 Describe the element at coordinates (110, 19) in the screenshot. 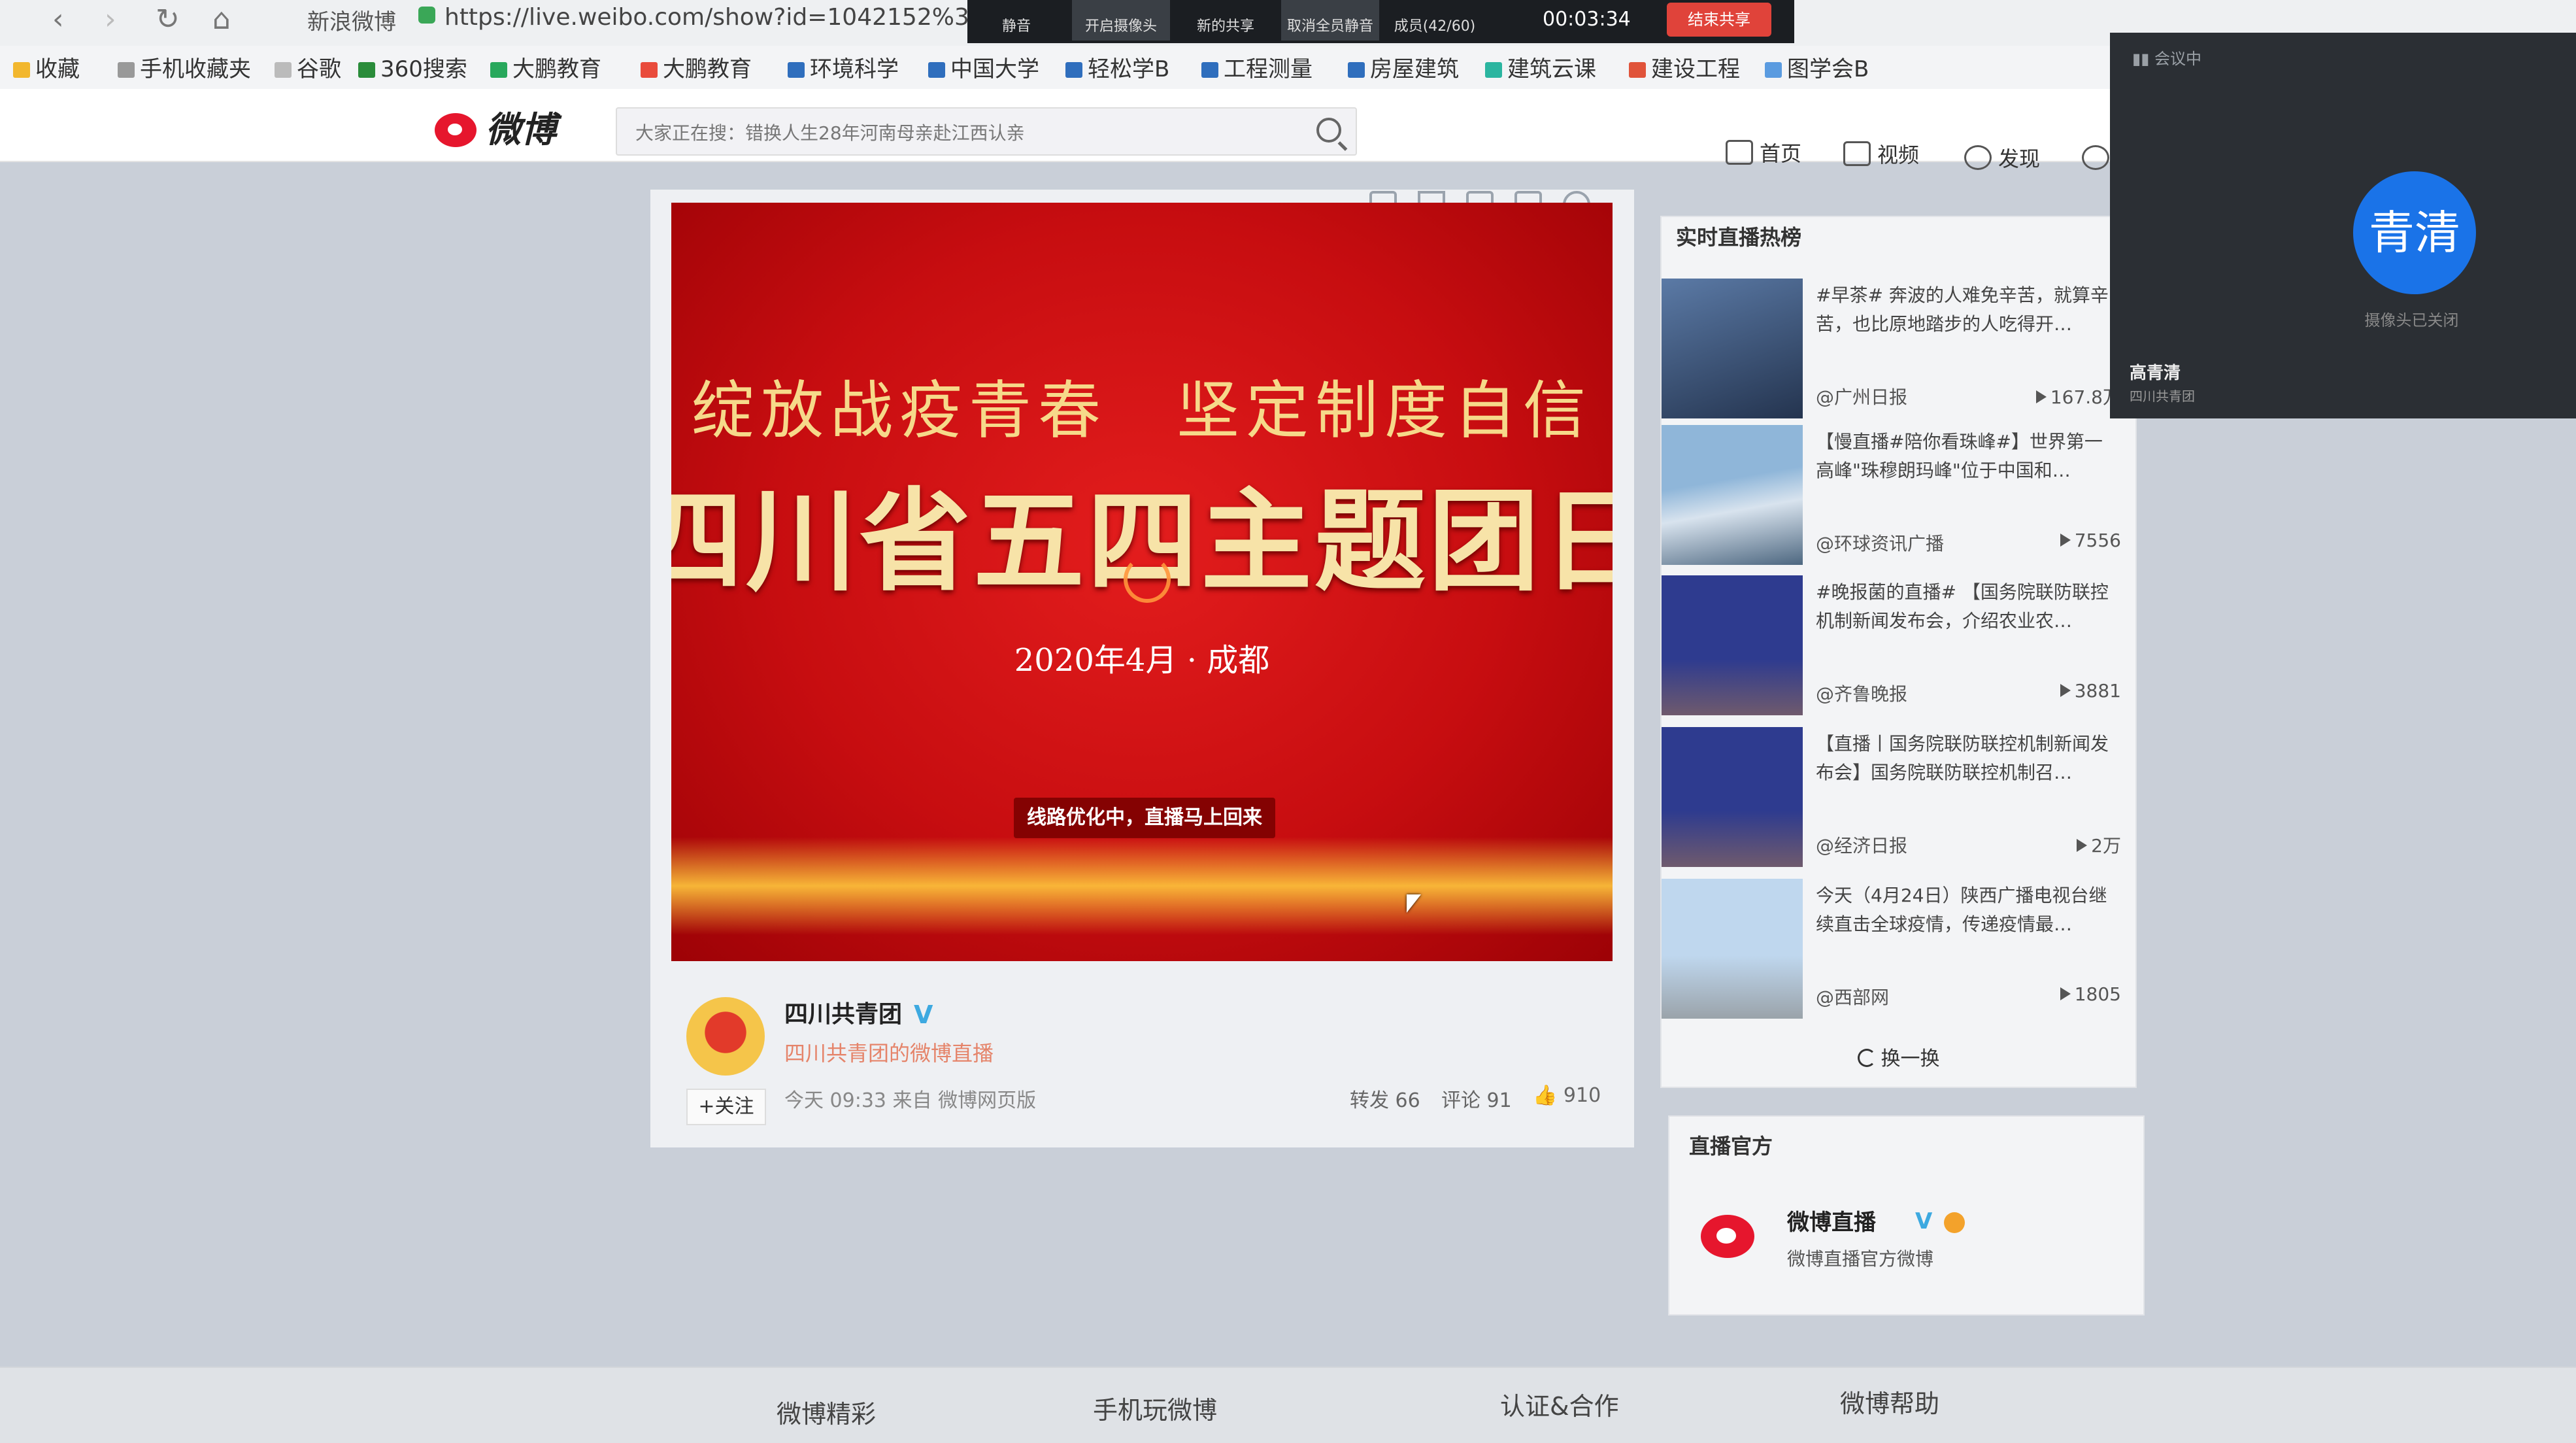

I see `forward-icon: ›` at that location.